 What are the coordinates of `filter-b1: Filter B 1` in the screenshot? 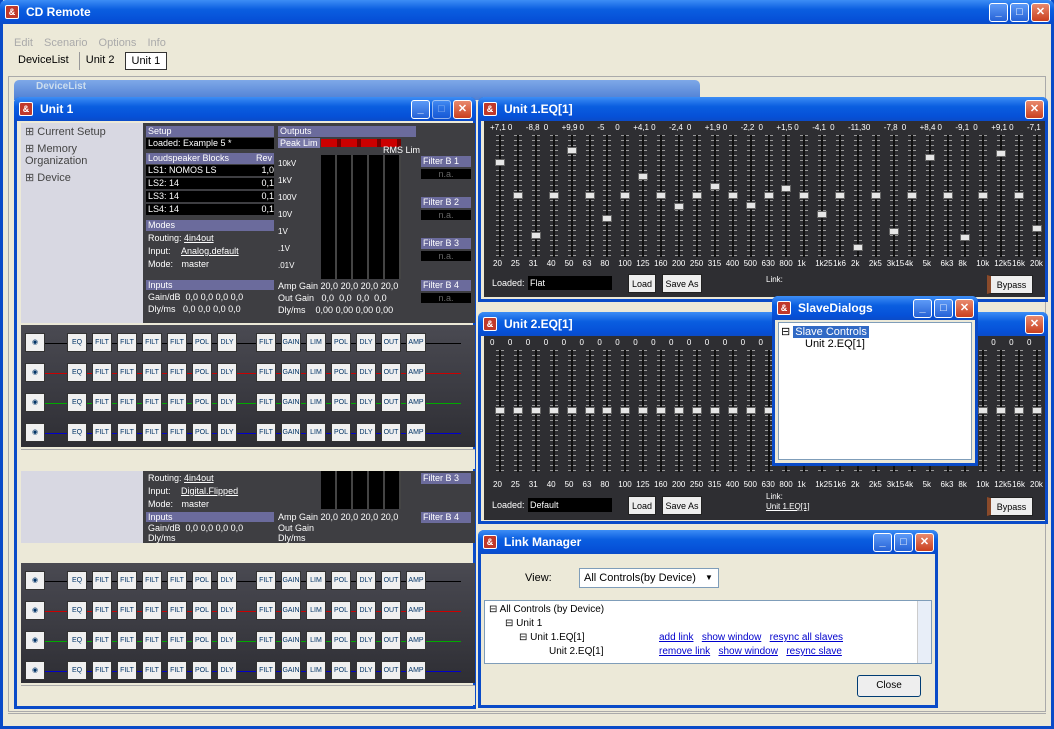 It's located at (446, 161).